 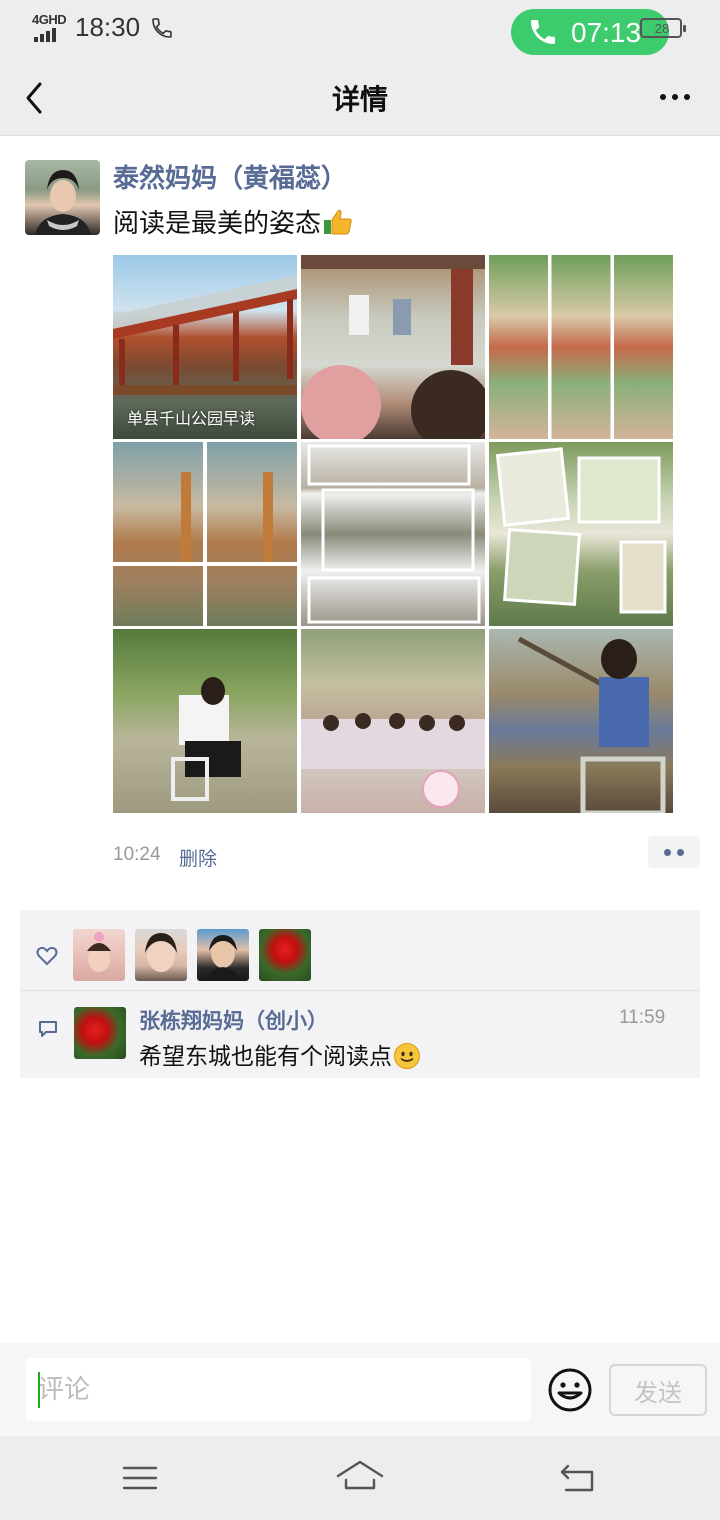 I want to click on heart-icon, so click(x=47, y=956).